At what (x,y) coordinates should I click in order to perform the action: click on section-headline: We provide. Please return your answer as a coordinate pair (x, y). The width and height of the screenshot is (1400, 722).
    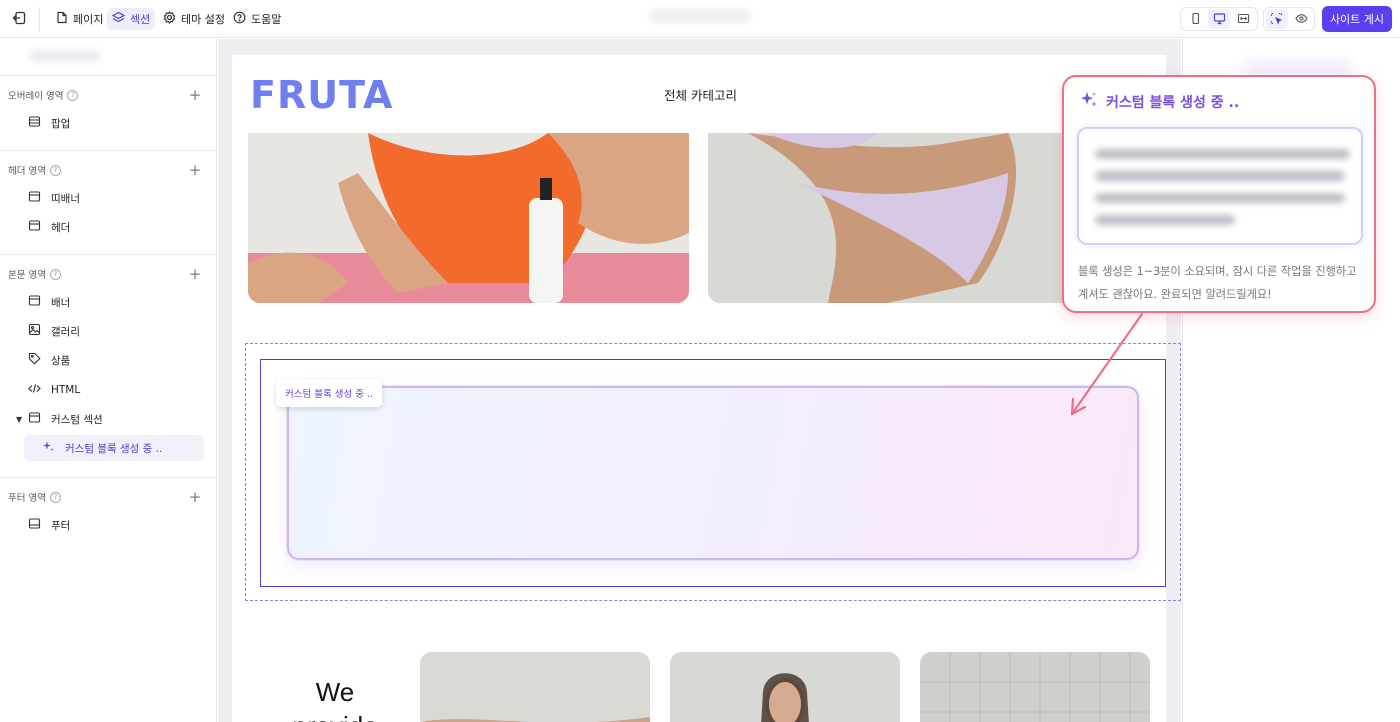
    Looking at the image, I should click on (334, 699).